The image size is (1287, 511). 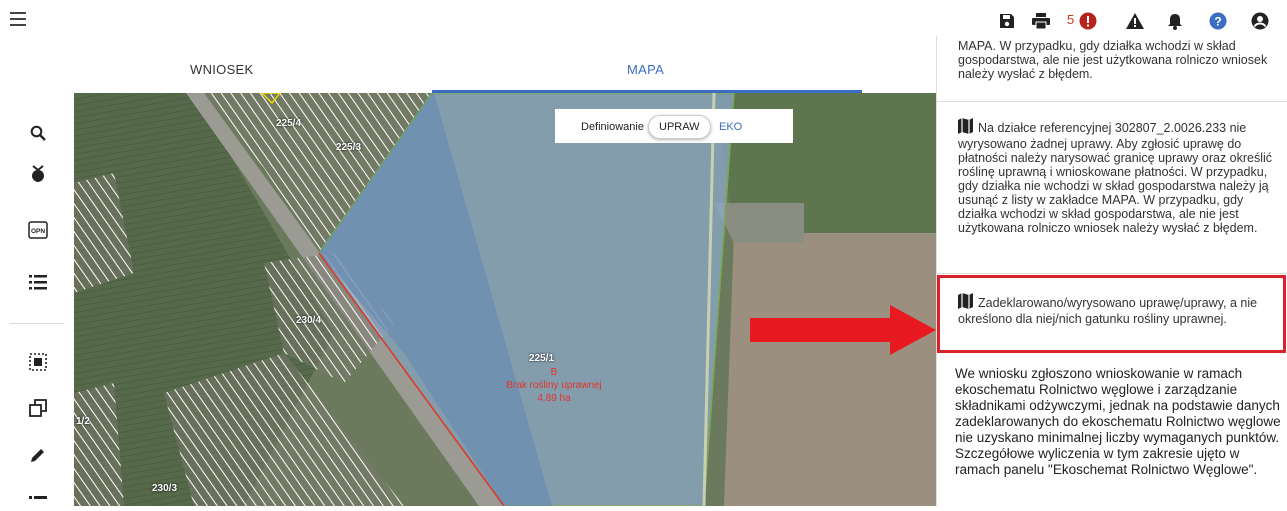 What do you see at coordinates (37, 299) in the screenshot?
I see `sidebar: OPN` at bounding box center [37, 299].